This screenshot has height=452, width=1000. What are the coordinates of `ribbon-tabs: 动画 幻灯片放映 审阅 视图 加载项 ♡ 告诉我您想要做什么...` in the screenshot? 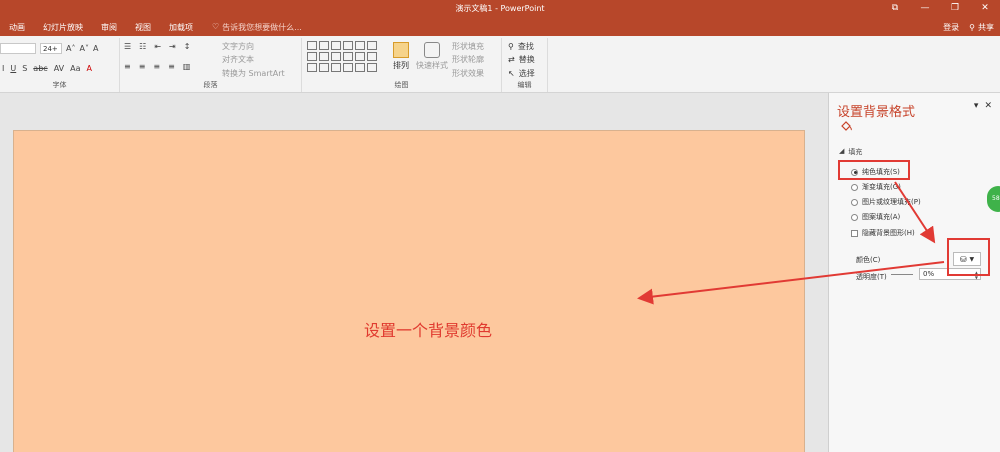 It's located at (154, 27).